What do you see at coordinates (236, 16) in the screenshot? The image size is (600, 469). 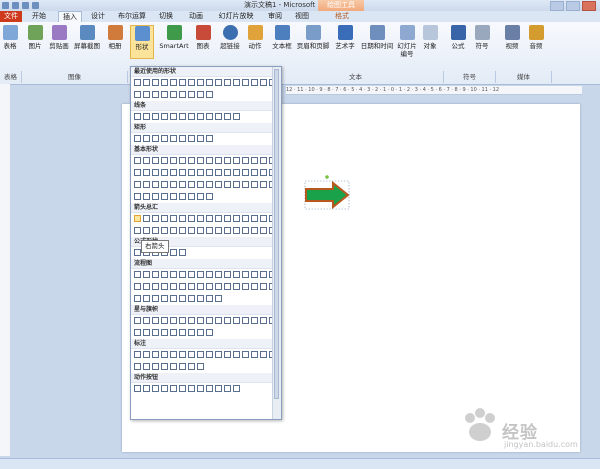 I see `tab-slideshow: 幻灯片放映` at bounding box center [236, 16].